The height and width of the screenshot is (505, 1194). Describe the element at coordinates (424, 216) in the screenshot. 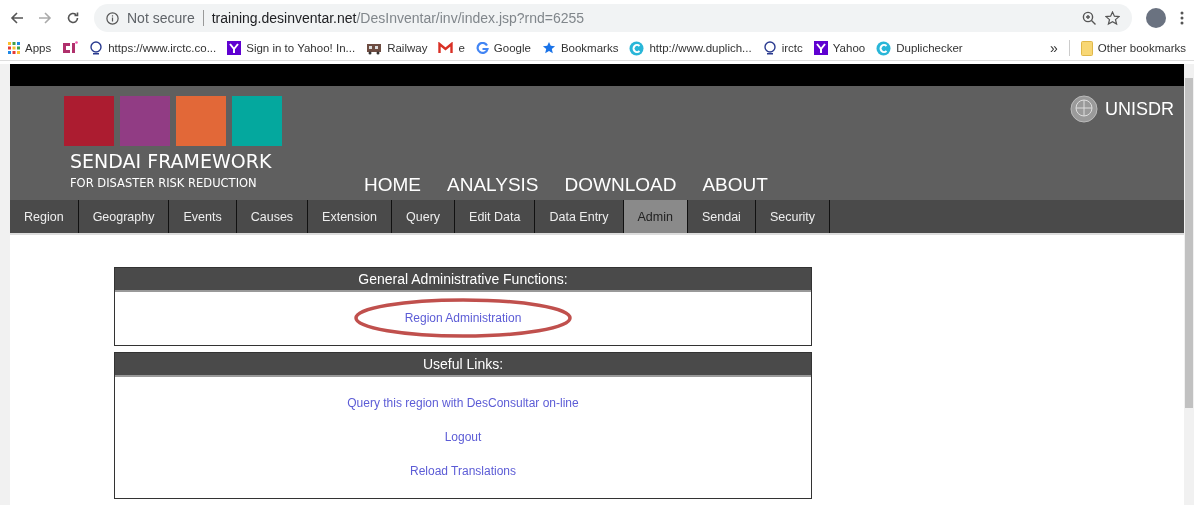

I see `nav-tab: Query` at that location.